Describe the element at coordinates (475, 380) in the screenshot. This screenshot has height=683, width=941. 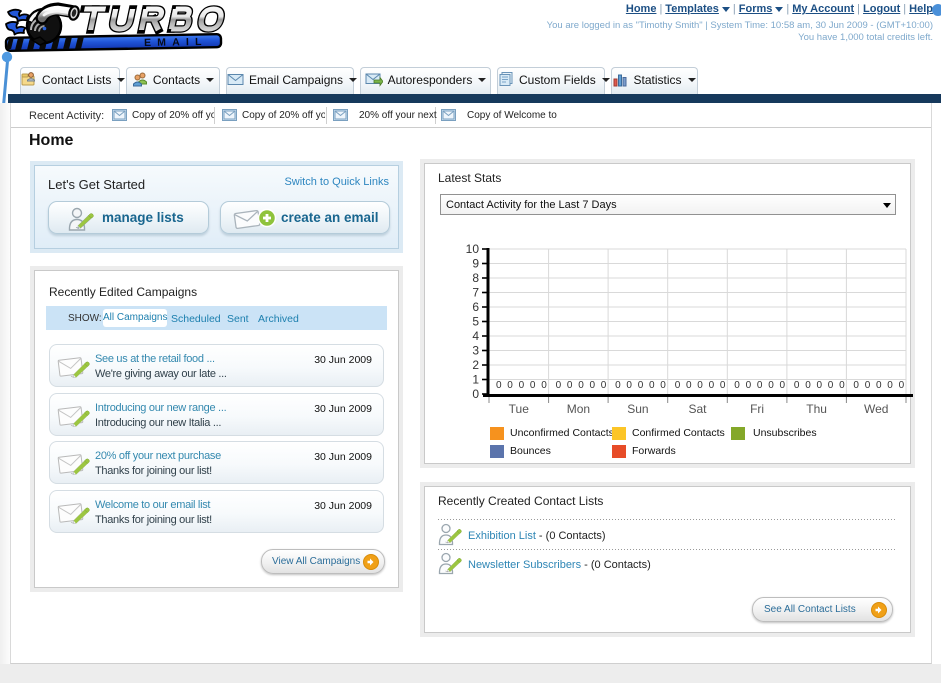
I see `svg-text: 1` at that location.